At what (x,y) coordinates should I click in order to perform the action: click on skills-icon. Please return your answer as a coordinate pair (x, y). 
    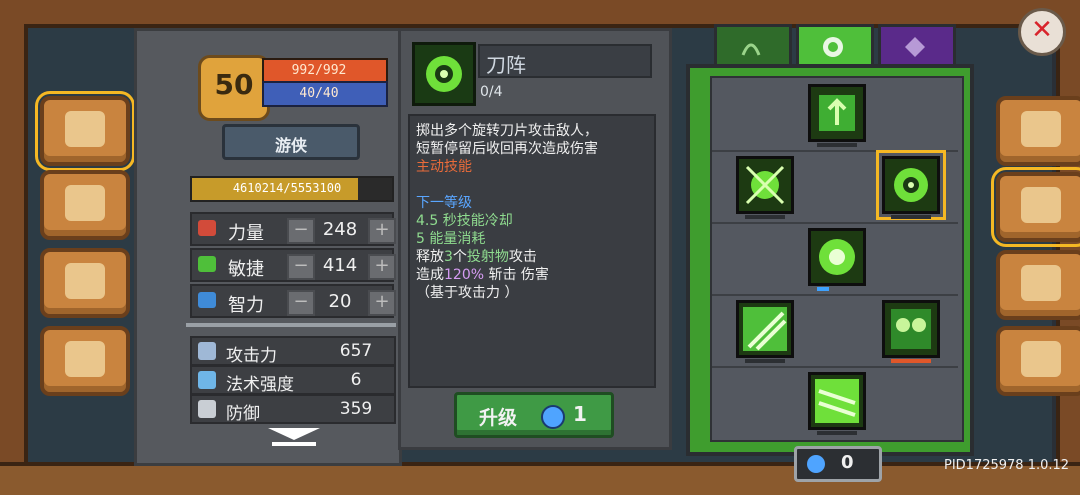
    Looking at the image, I should click on (1041, 205).